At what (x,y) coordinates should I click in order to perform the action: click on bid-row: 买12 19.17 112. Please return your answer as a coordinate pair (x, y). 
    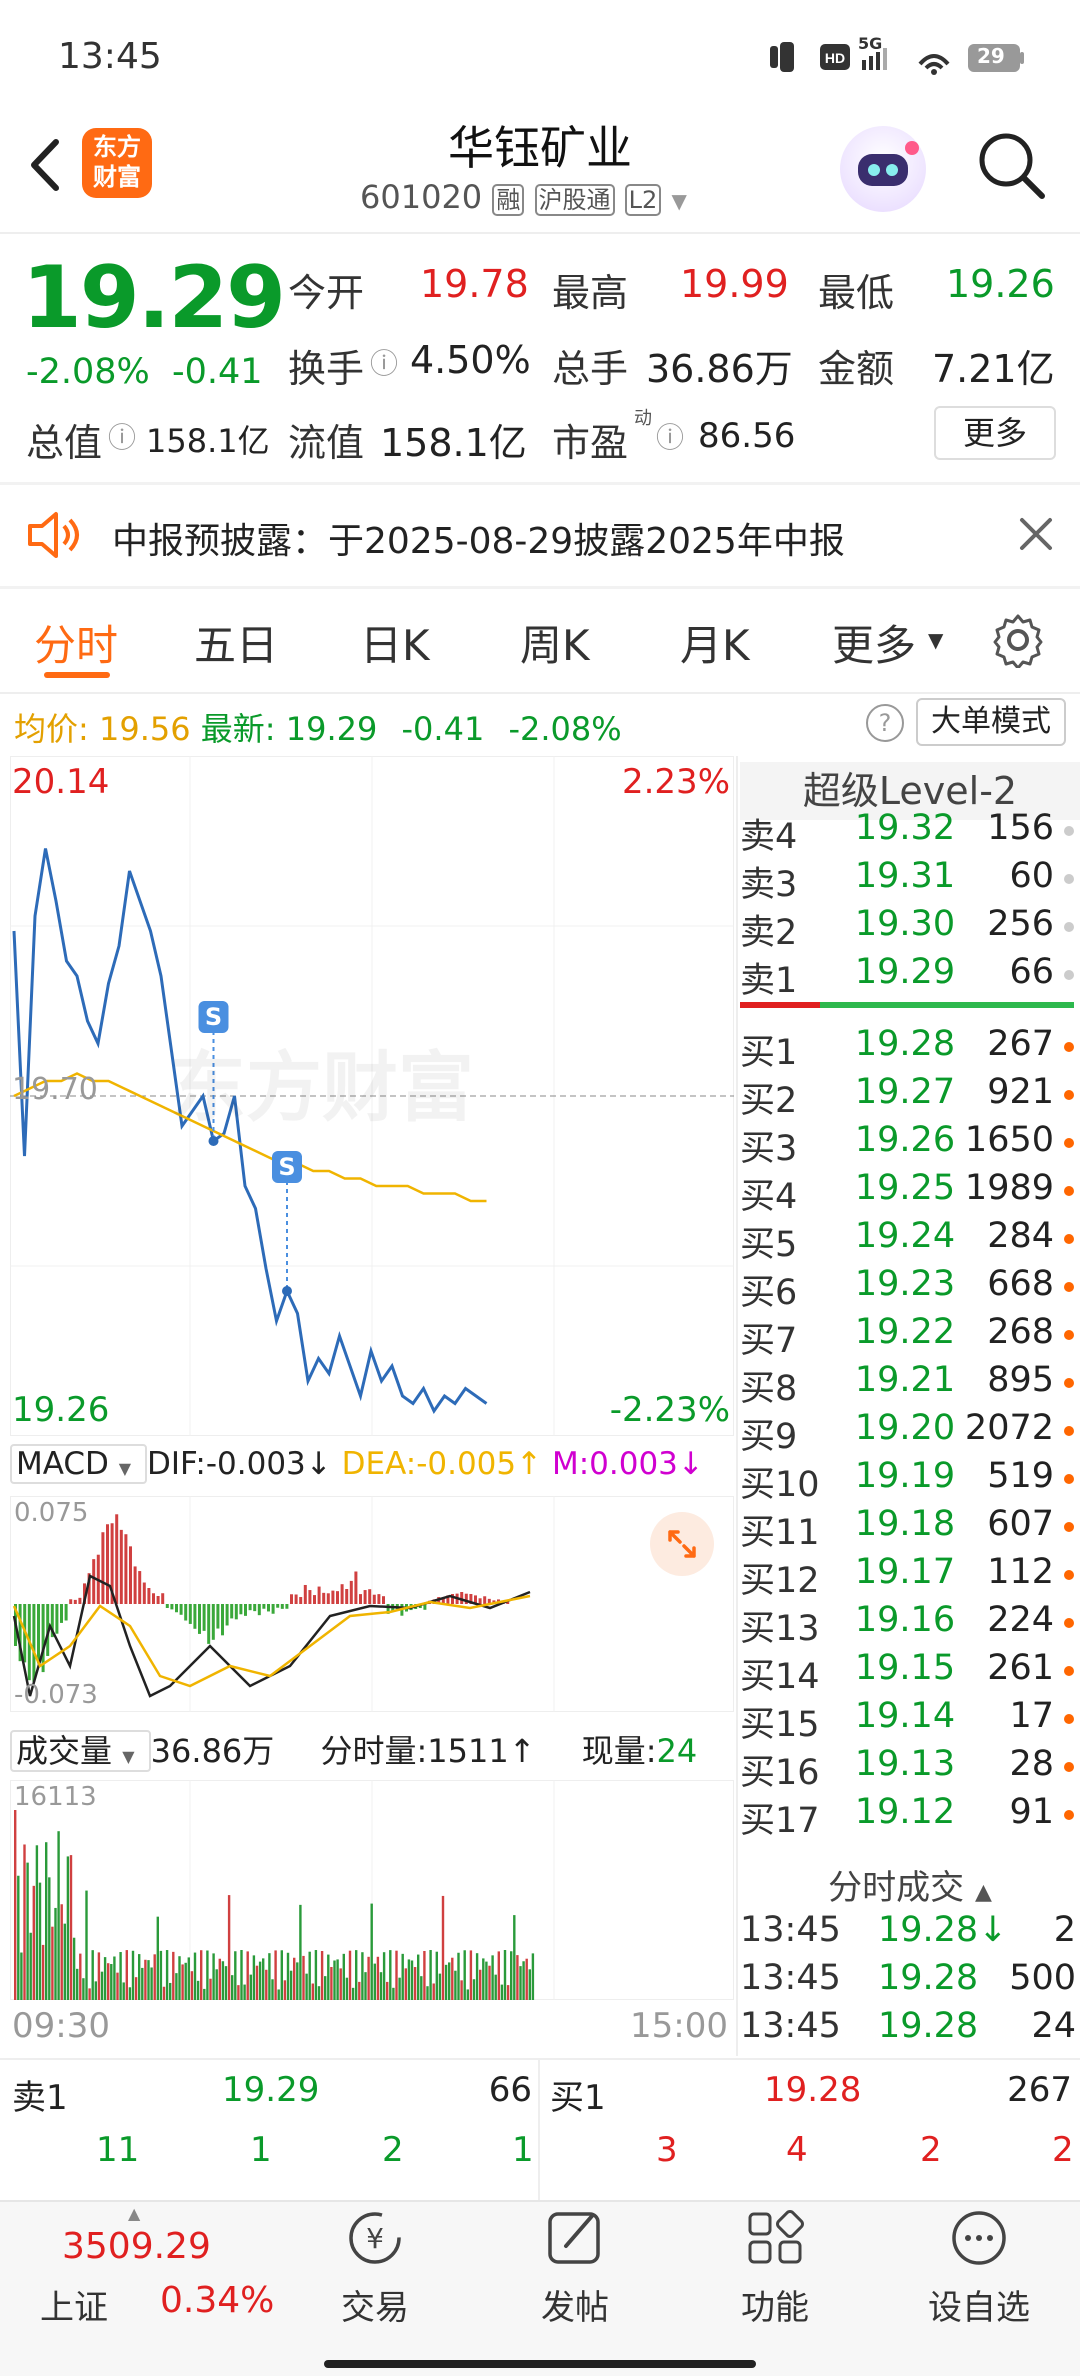
    Looking at the image, I should click on (910, 1576).